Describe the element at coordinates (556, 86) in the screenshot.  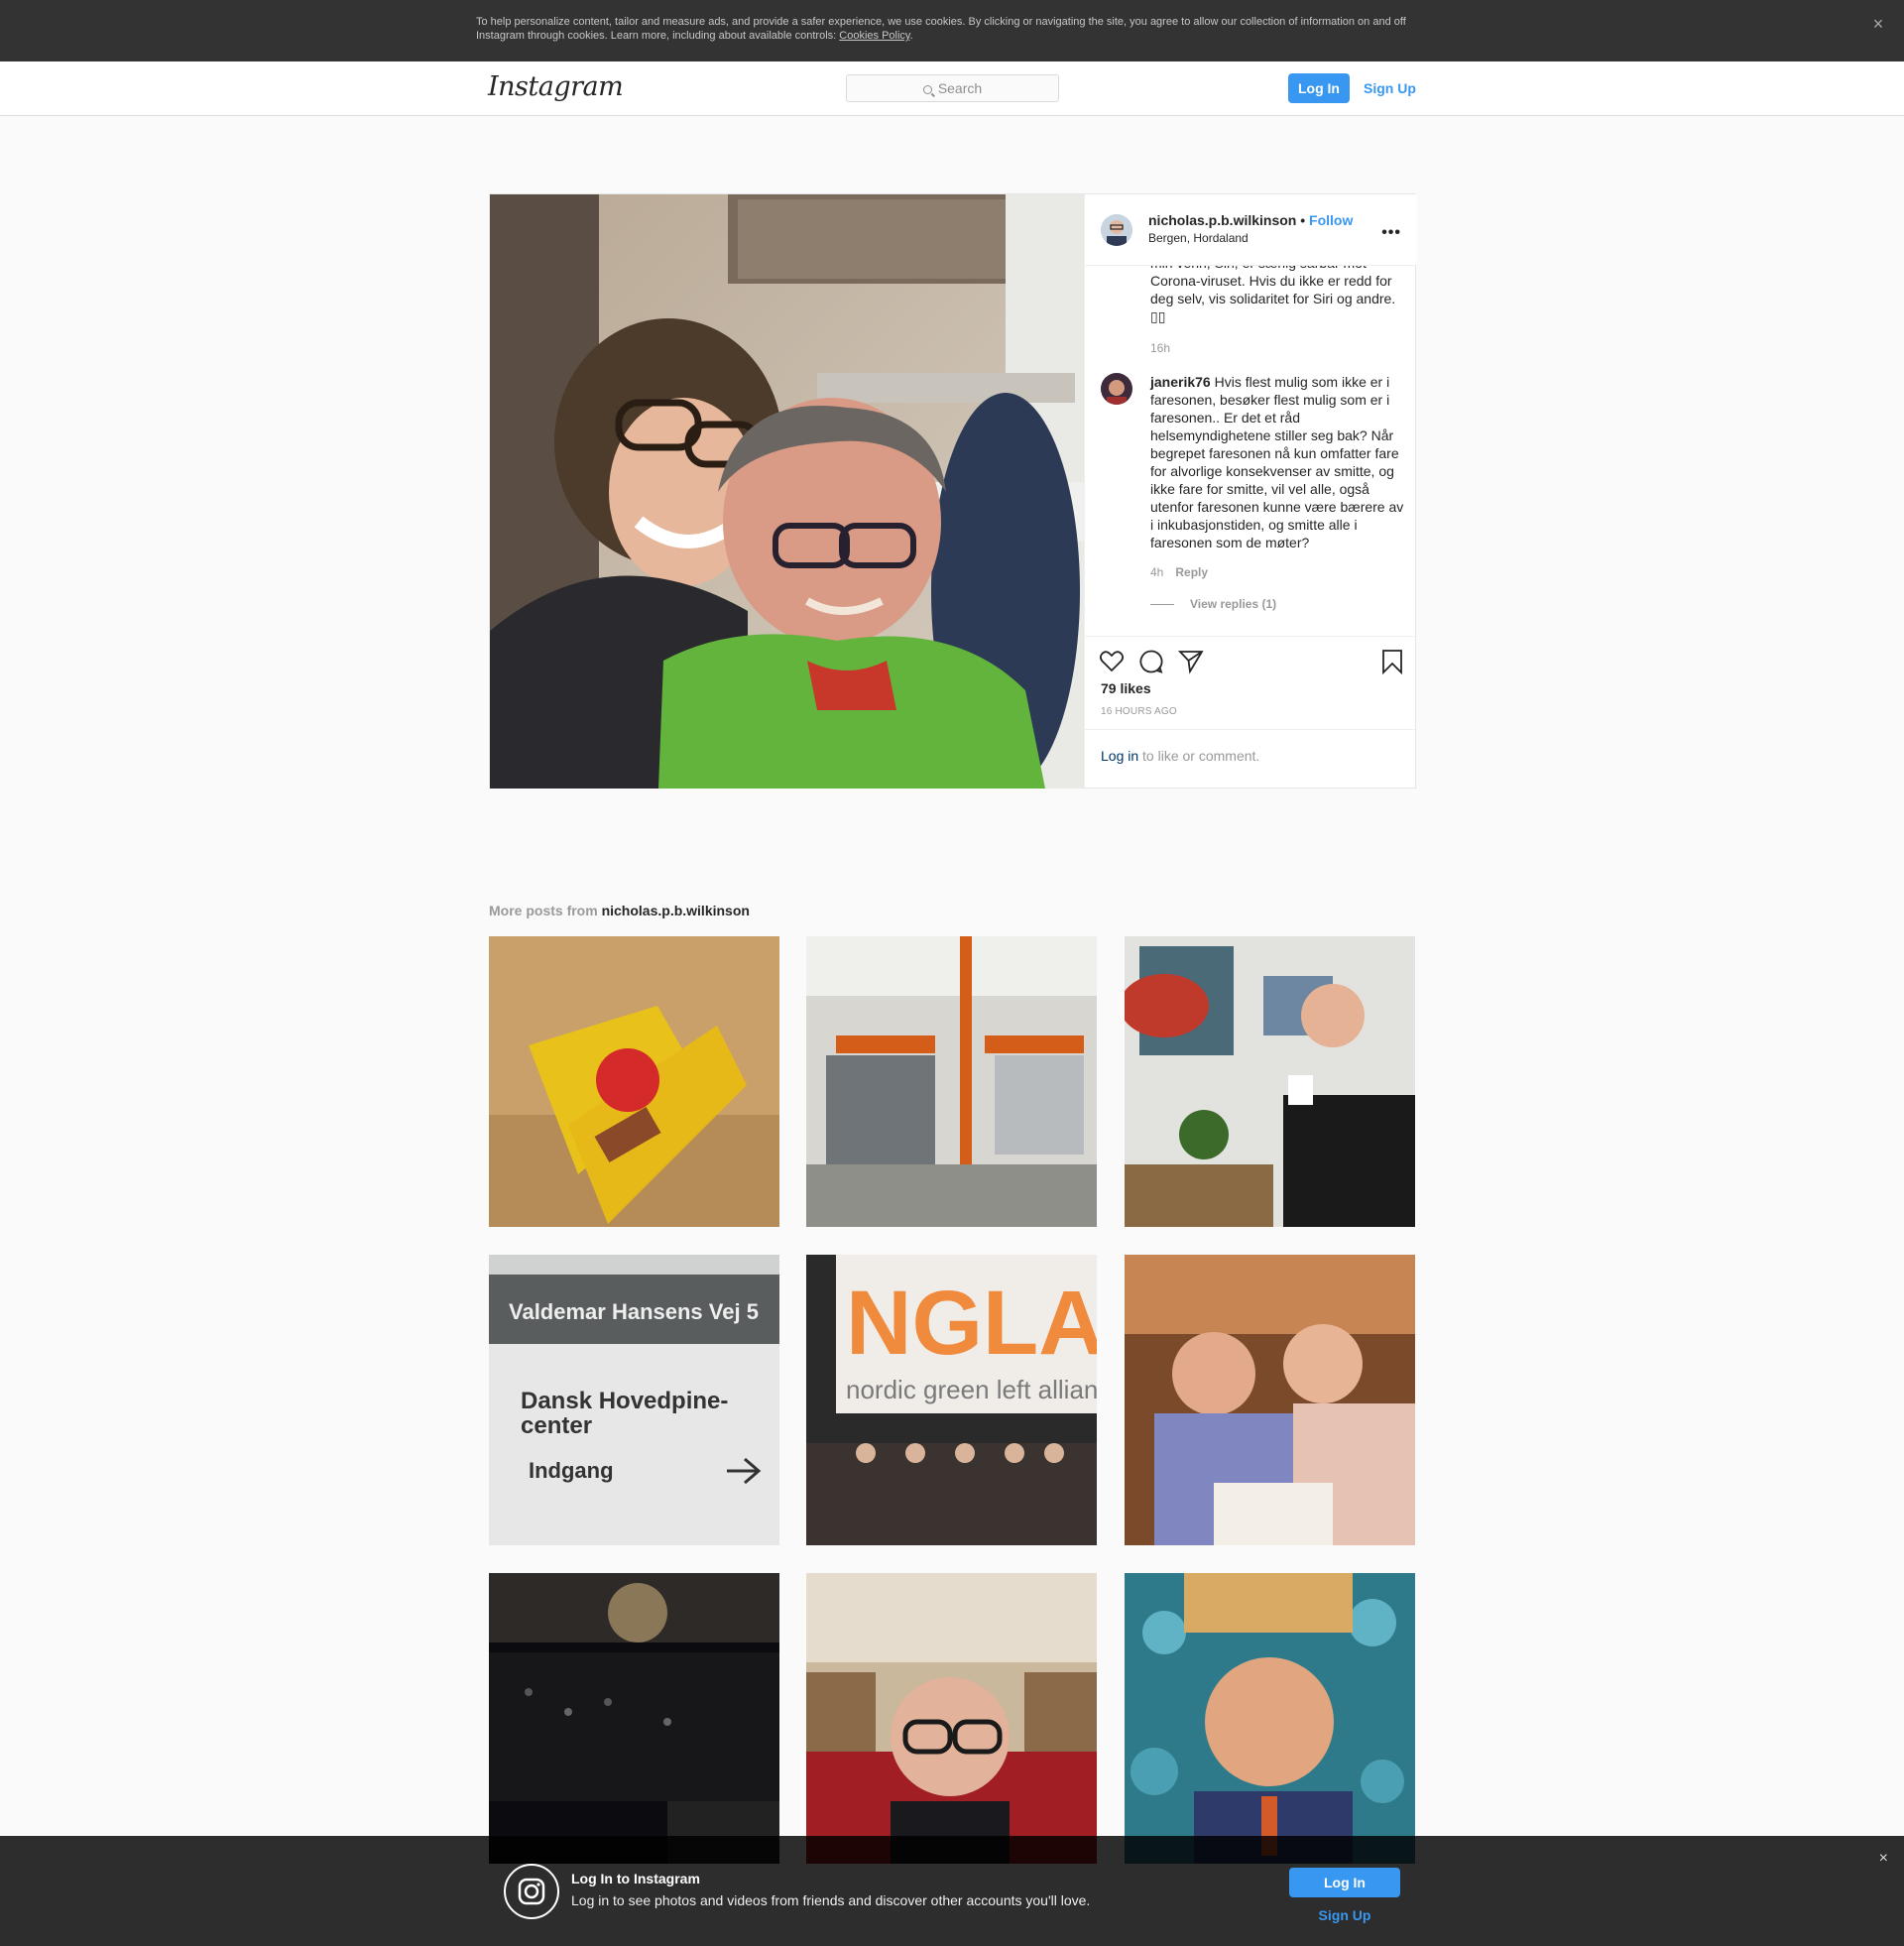
I see `instagram-logo: Instagram` at that location.